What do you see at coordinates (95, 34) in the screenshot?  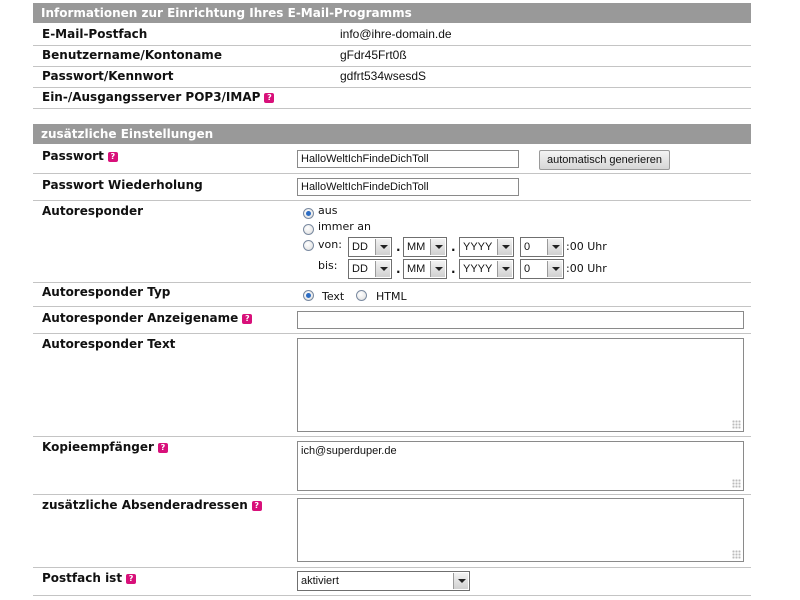 I see `mailbox-label: E-Mail-Postfach` at bounding box center [95, 34].